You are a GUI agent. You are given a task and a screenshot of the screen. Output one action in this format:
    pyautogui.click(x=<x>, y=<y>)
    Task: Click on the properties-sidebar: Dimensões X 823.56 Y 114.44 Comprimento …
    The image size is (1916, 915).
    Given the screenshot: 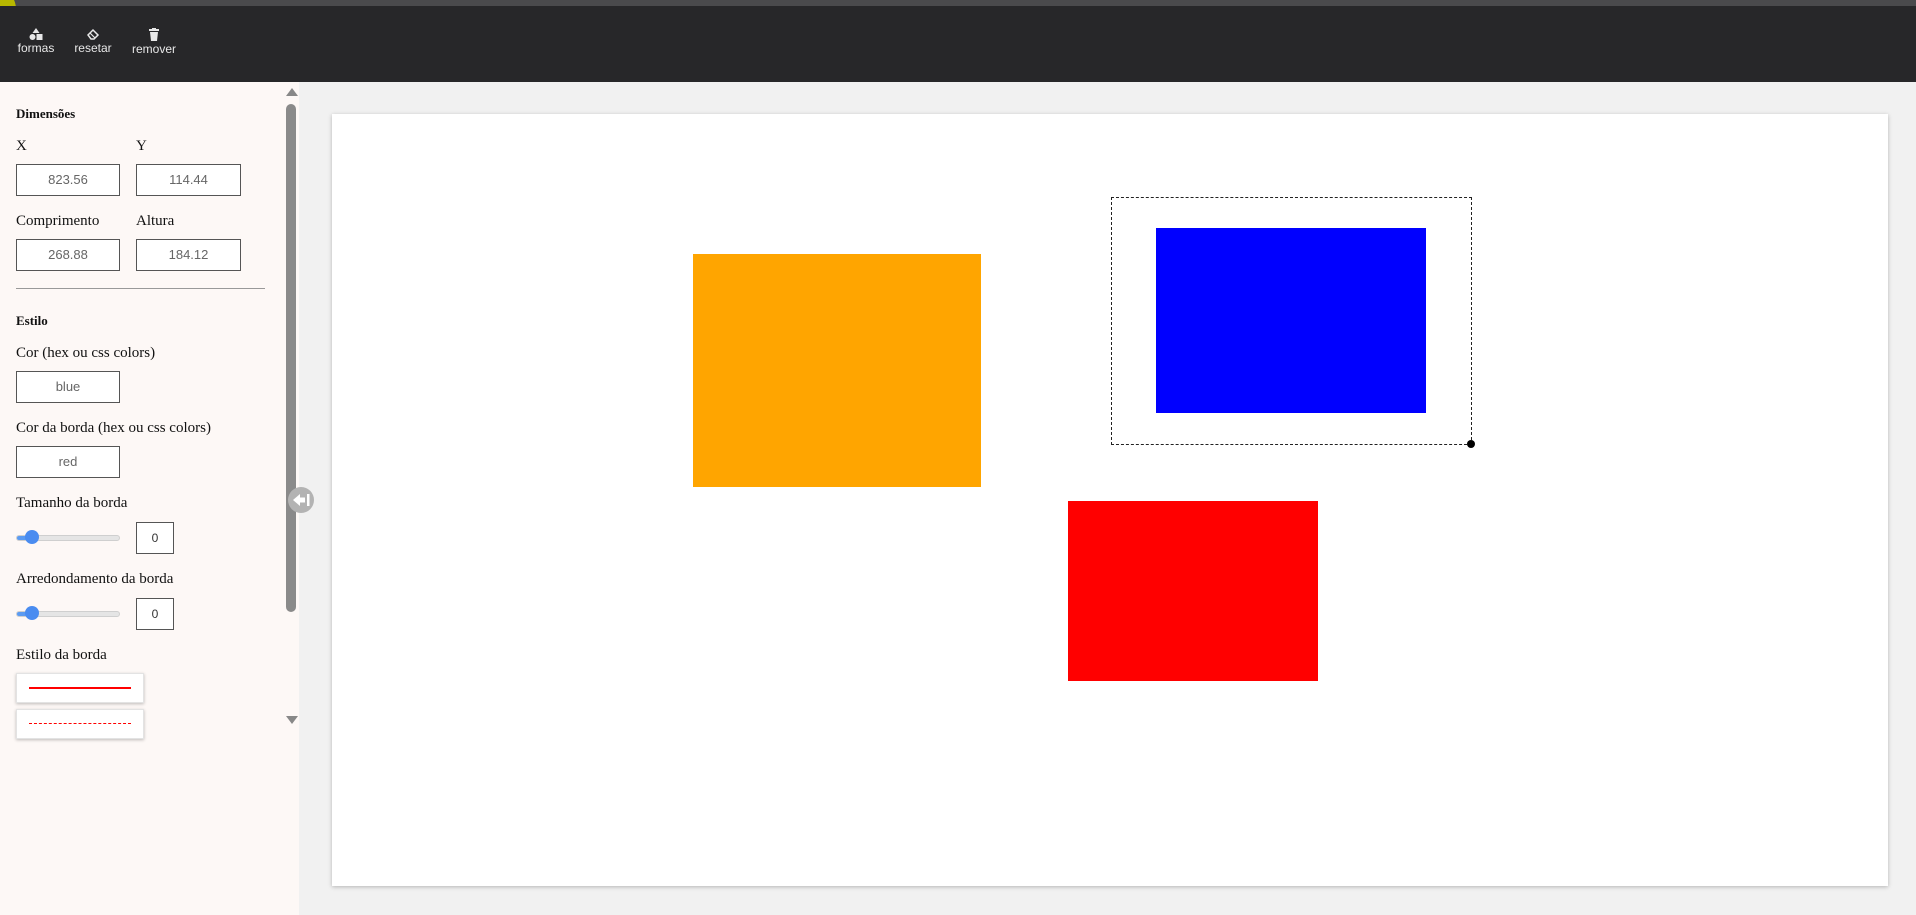 What is the action you would take?
    pyautogui.click(x=149, y=498)
    